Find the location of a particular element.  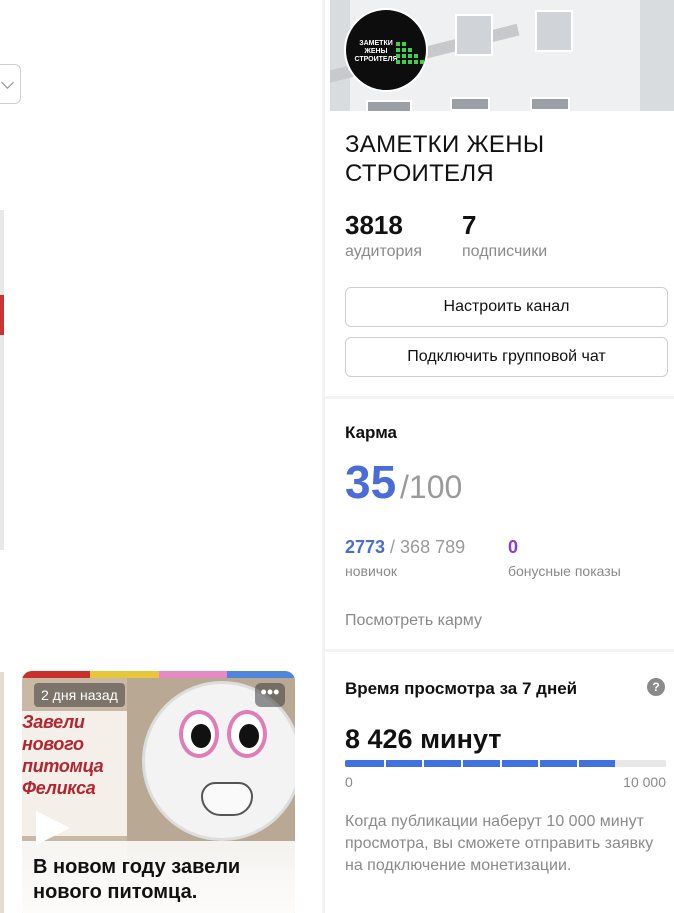

karma-heading: Карма is located at coordinates (371, 432).